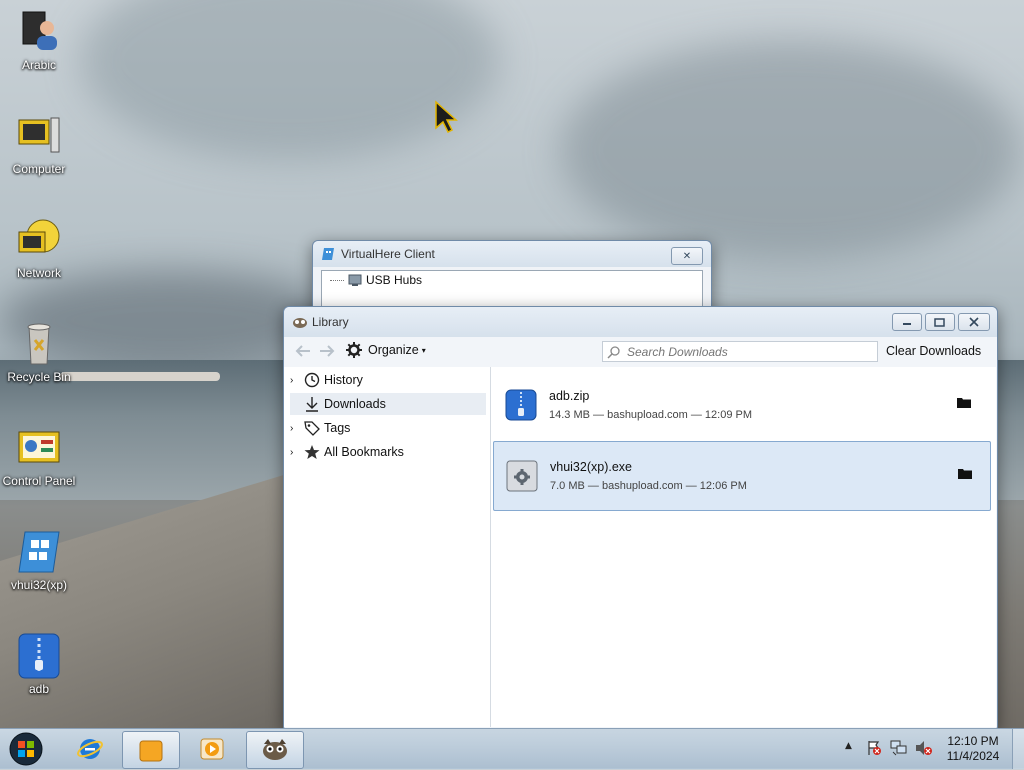 This screenshot has height=770, width=1024. Describe the element at coordinates (933, 351) in the screenshot. I see `clear-downloads-button: Clear Downloads` at that location.